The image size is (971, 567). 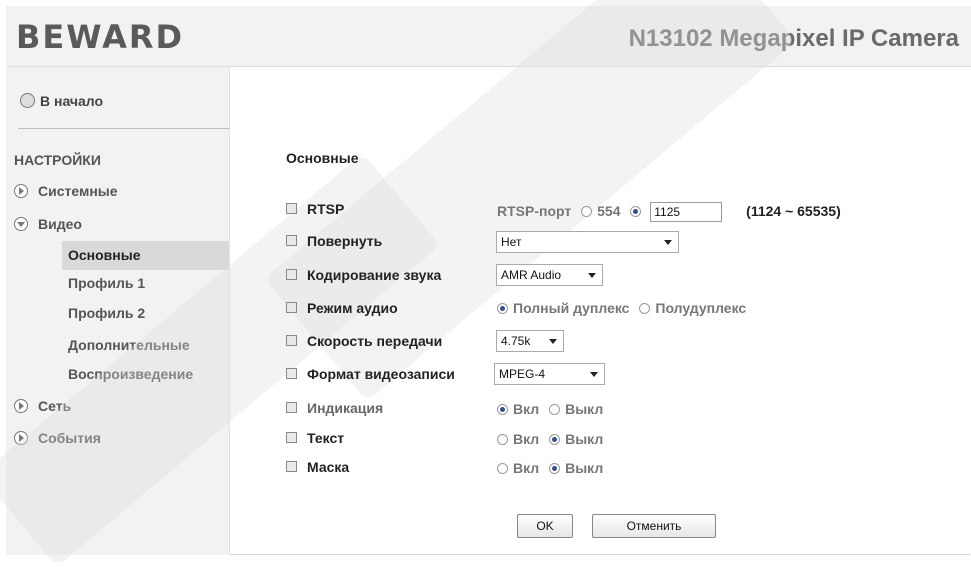 I want to click on sidebar-item-label: Системные, so click(x=78, y=191).